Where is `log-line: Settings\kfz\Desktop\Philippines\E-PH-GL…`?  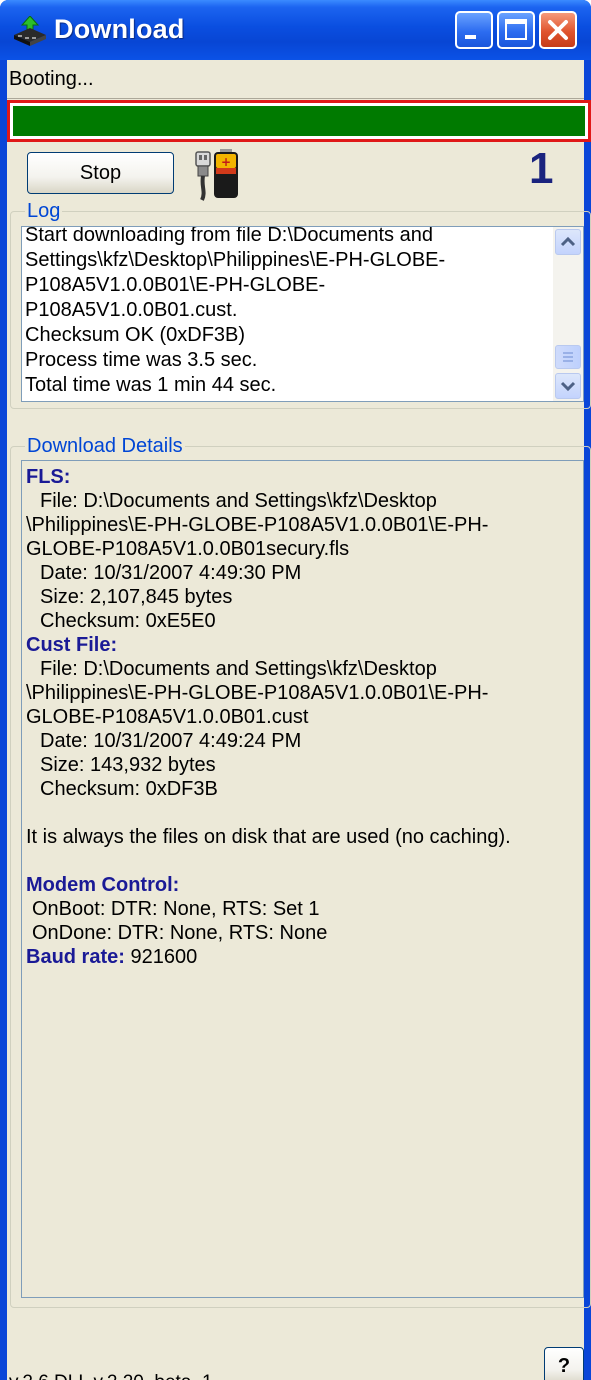
log-line: Settings\kfz\Desktop\Philippines\E-PH-GL… is located at coordinates (235, 260).